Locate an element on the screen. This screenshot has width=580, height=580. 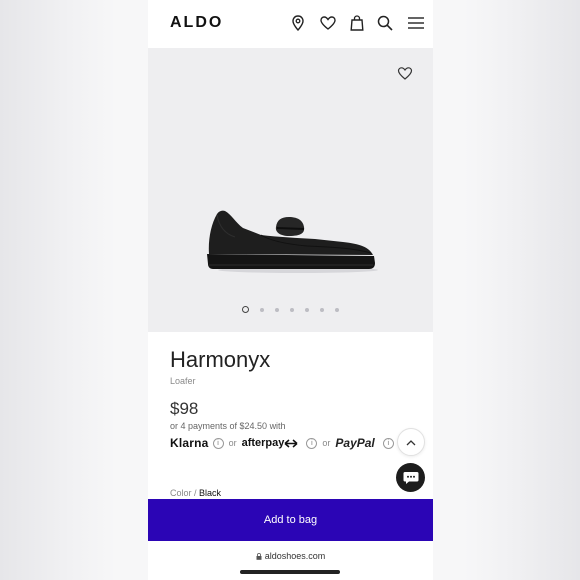
scroll-up-button is located at coordinates (411, 442).